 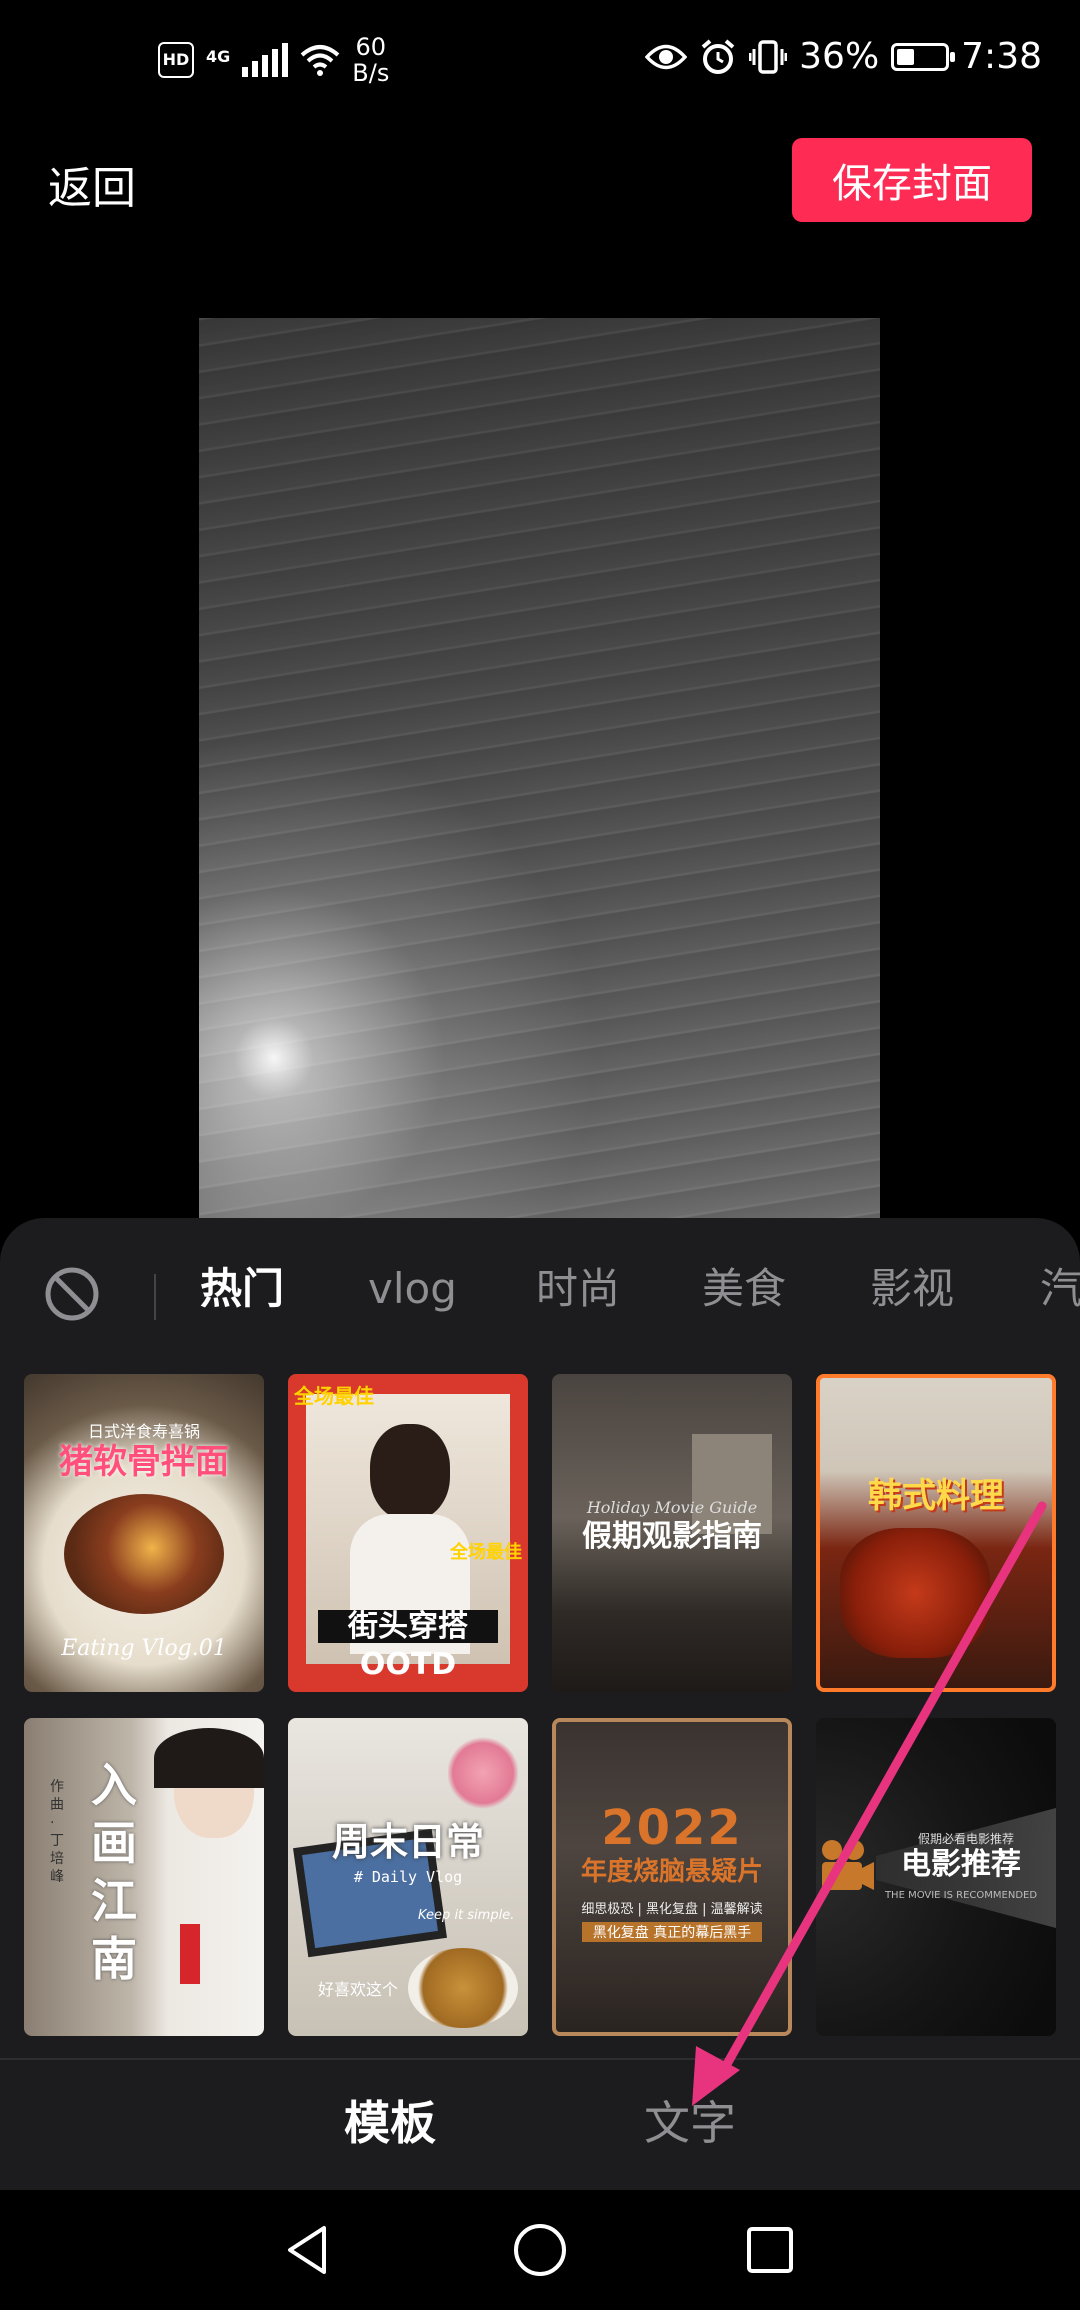 I want to click on tab-text: 文字, so click(x=690, y=2123).